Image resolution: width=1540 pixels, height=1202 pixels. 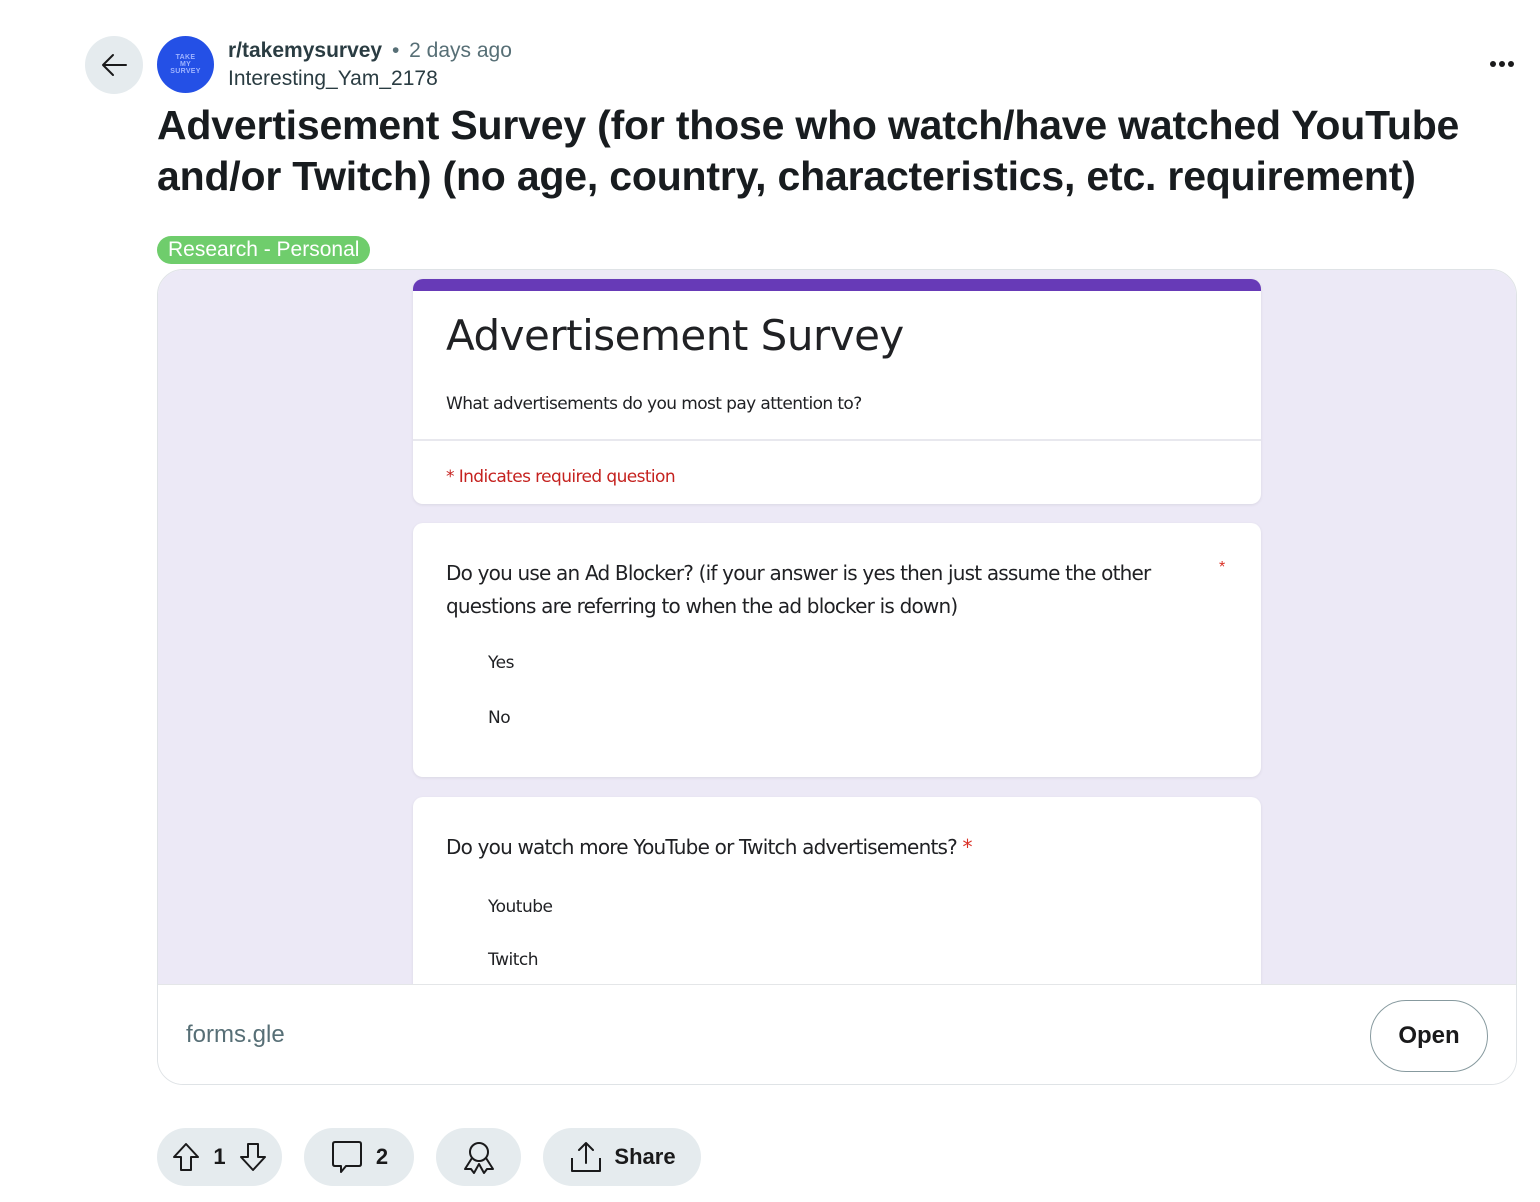 What do you see at coordinates (460, 50) in the screenshot?
I see `post-time: 2 days ago` at bounding box center [460, 50].